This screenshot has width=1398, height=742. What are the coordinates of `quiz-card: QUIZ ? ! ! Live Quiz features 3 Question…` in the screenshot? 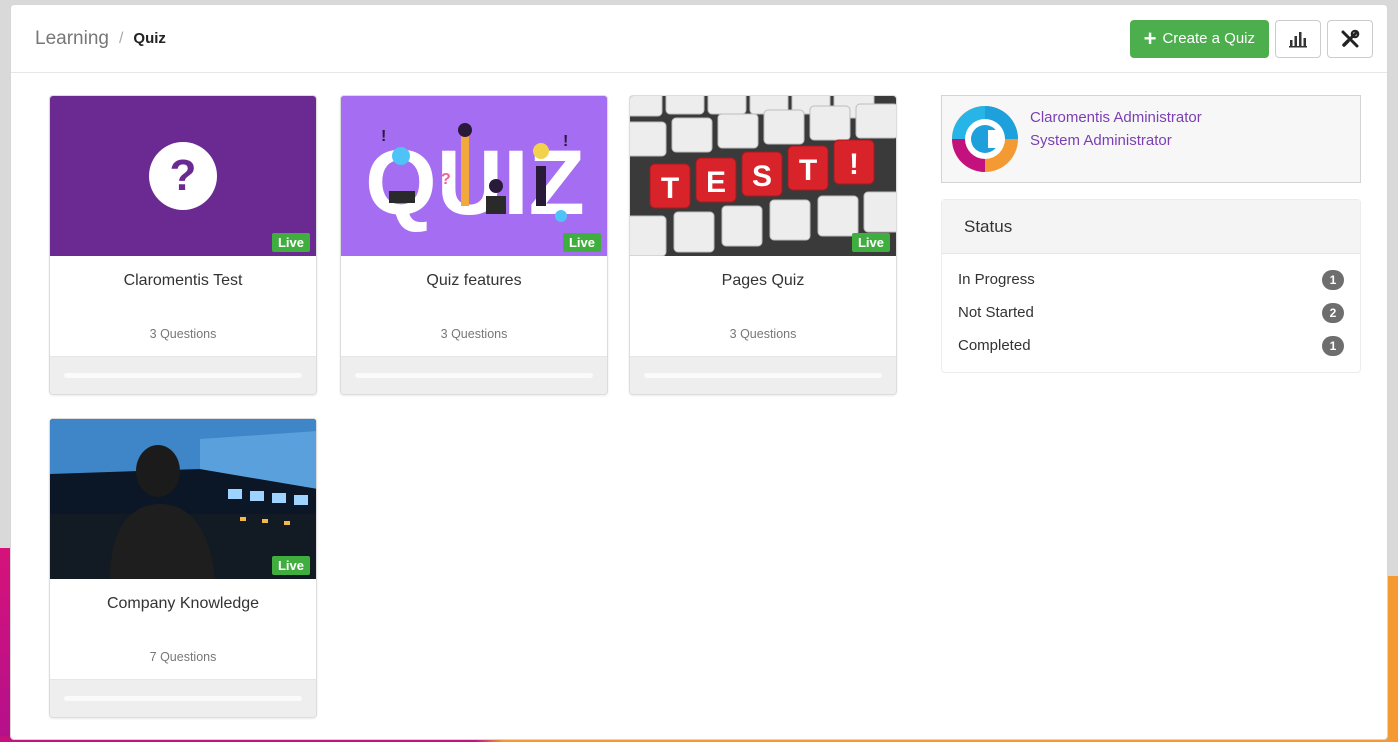 It's located at (474, 245).